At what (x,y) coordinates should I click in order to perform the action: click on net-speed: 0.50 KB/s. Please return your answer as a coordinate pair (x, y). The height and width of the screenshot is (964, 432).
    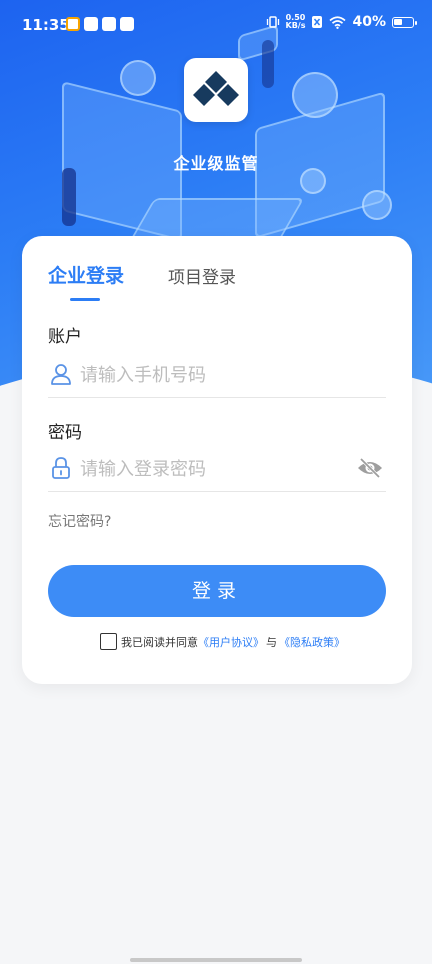
    Looking at the image, I should click on (296, 22).